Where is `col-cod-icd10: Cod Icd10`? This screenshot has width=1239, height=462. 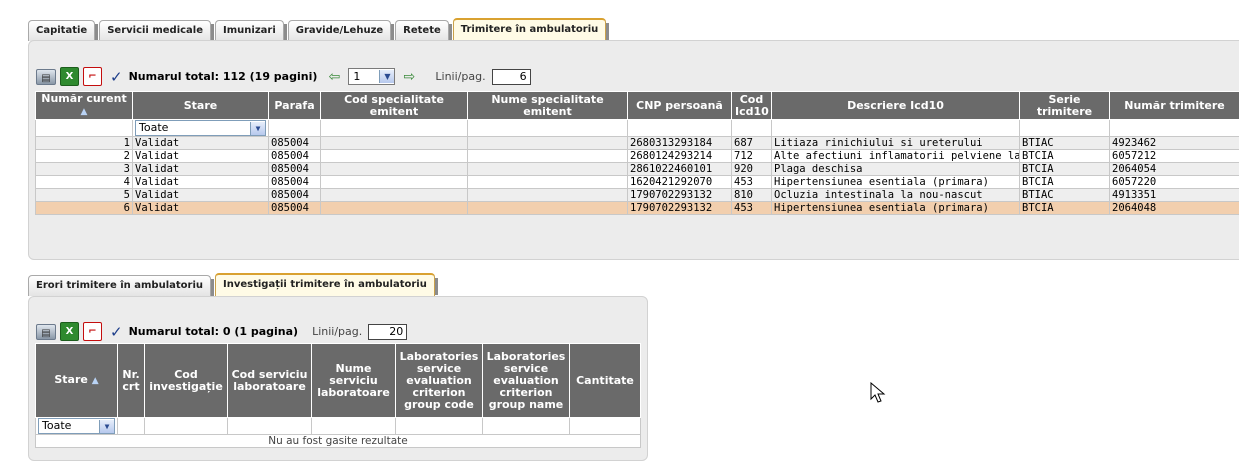 col-cod-icd10: Cod Icd10 is located at coordinates (751, 105).